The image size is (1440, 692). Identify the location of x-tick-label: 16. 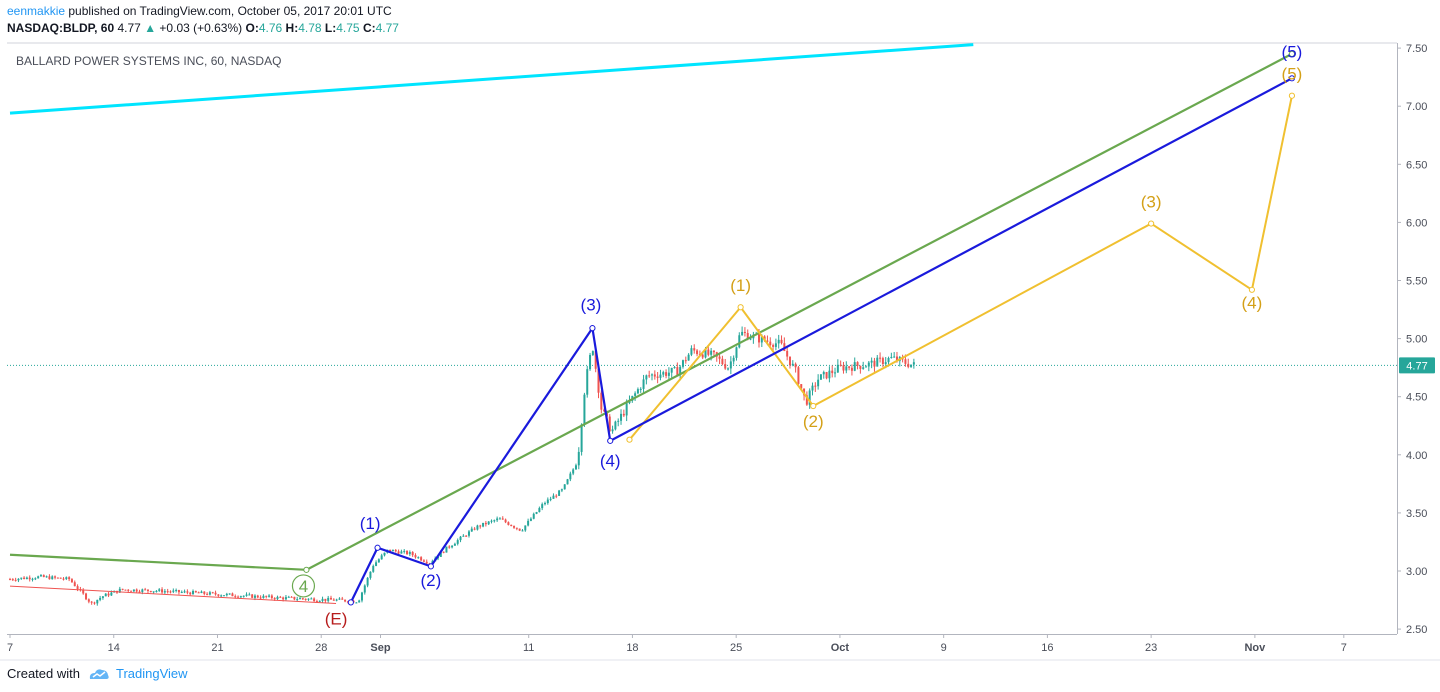
(1047, 648).